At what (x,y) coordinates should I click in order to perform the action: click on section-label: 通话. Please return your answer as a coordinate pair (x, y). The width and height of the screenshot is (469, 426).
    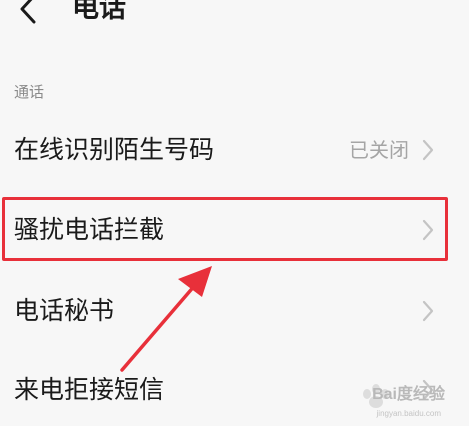
    Looking at the image, I should click on (29, 92).